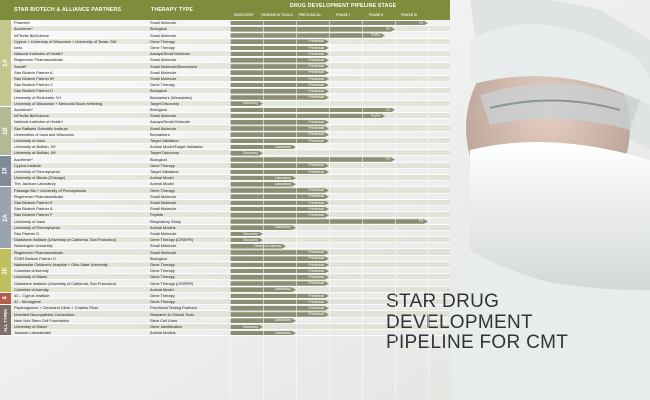 Image resolution: width=650 pixels, height=400 pixels. Describe the element at coordinates (165, 221) in the screenshot. I see `therapy-type: Respiratory Study` at that location.